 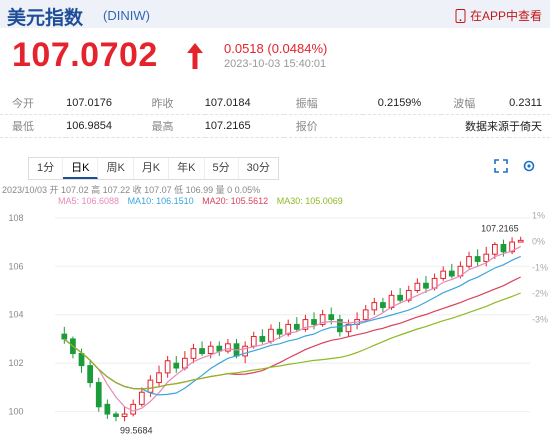 What do you see at coordinates (33, 103) in the screenshot?
I see `open-label: 今开` at bounding box center [33, 103].